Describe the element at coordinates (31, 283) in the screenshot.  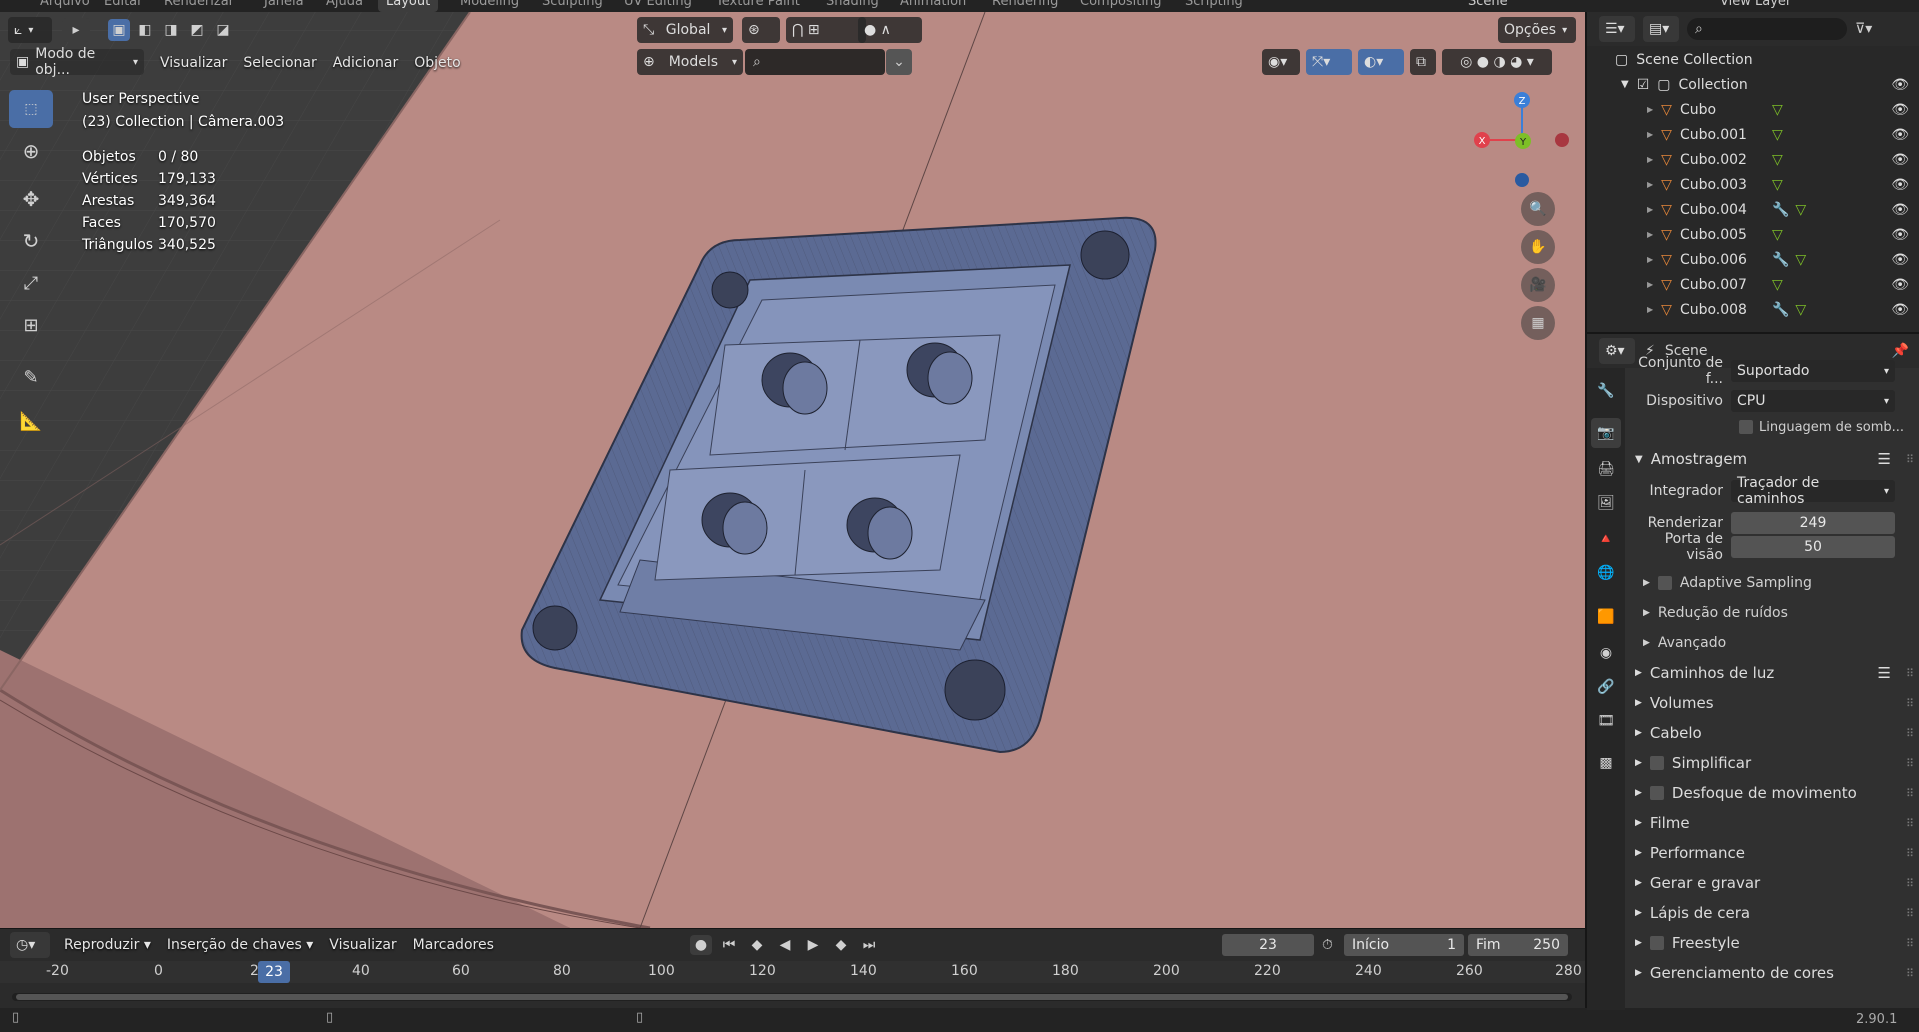
I see `scale-tool: ⤢` at that location.